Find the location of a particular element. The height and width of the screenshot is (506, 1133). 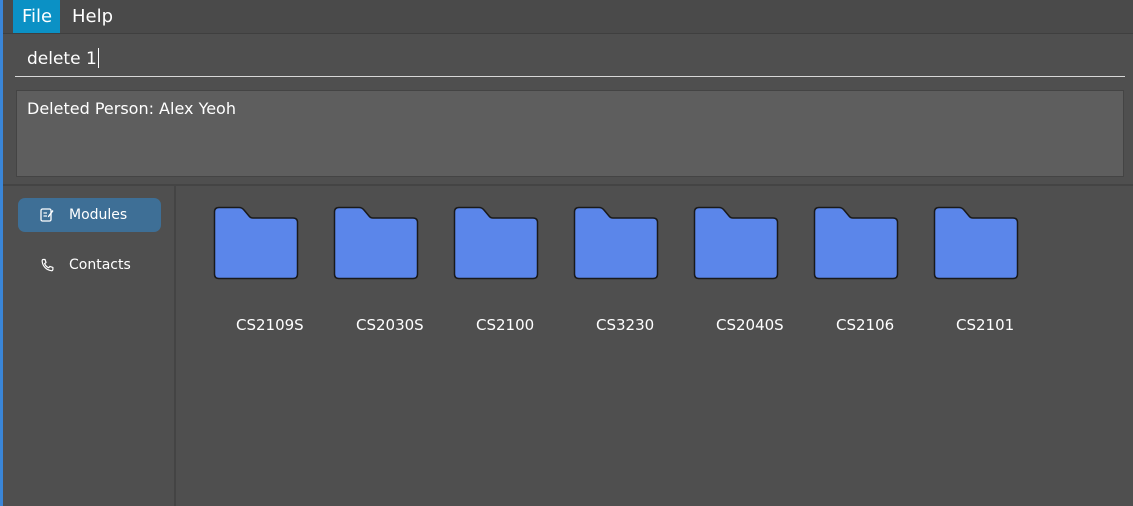

module-folder: CS2101 is located at coordinates (962, 270).